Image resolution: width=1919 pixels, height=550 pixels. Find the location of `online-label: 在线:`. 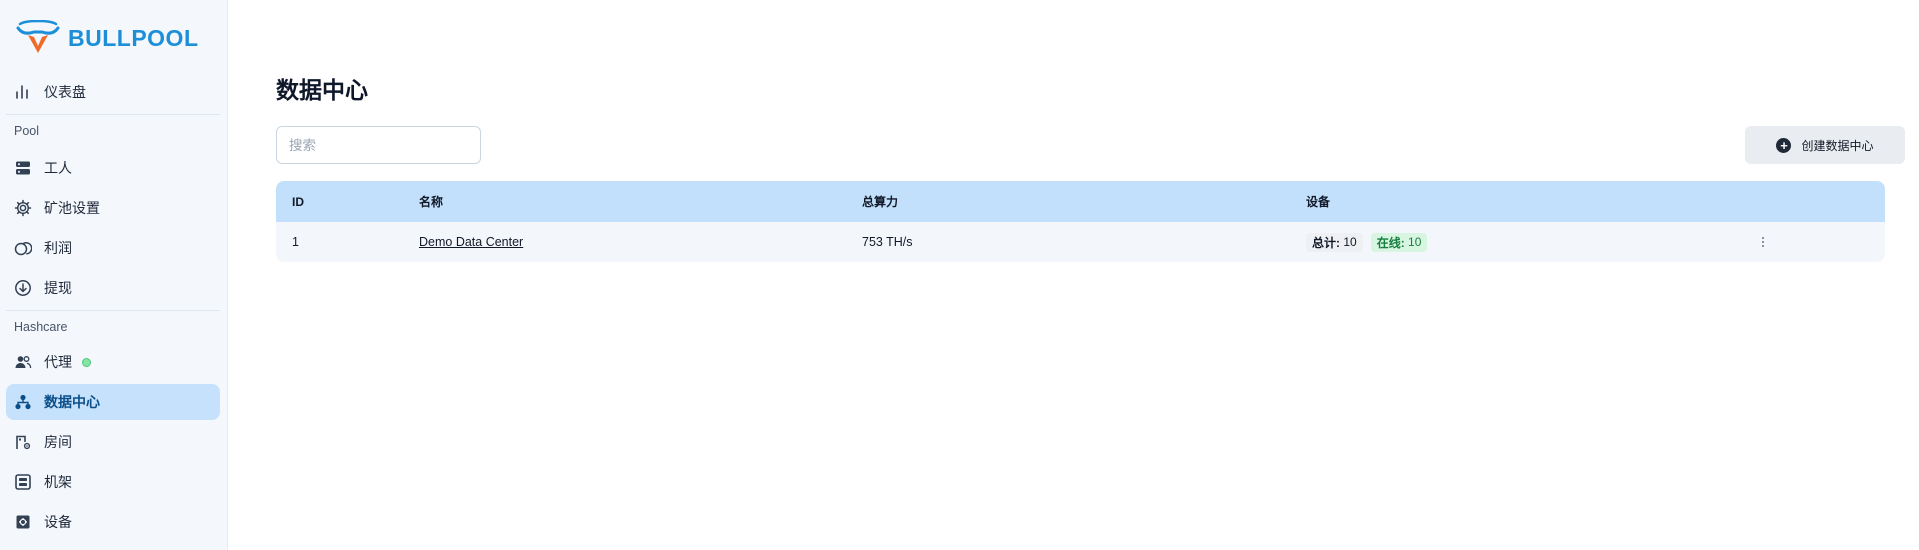

online-label: 在线: is located at coordinates (1390, 242).